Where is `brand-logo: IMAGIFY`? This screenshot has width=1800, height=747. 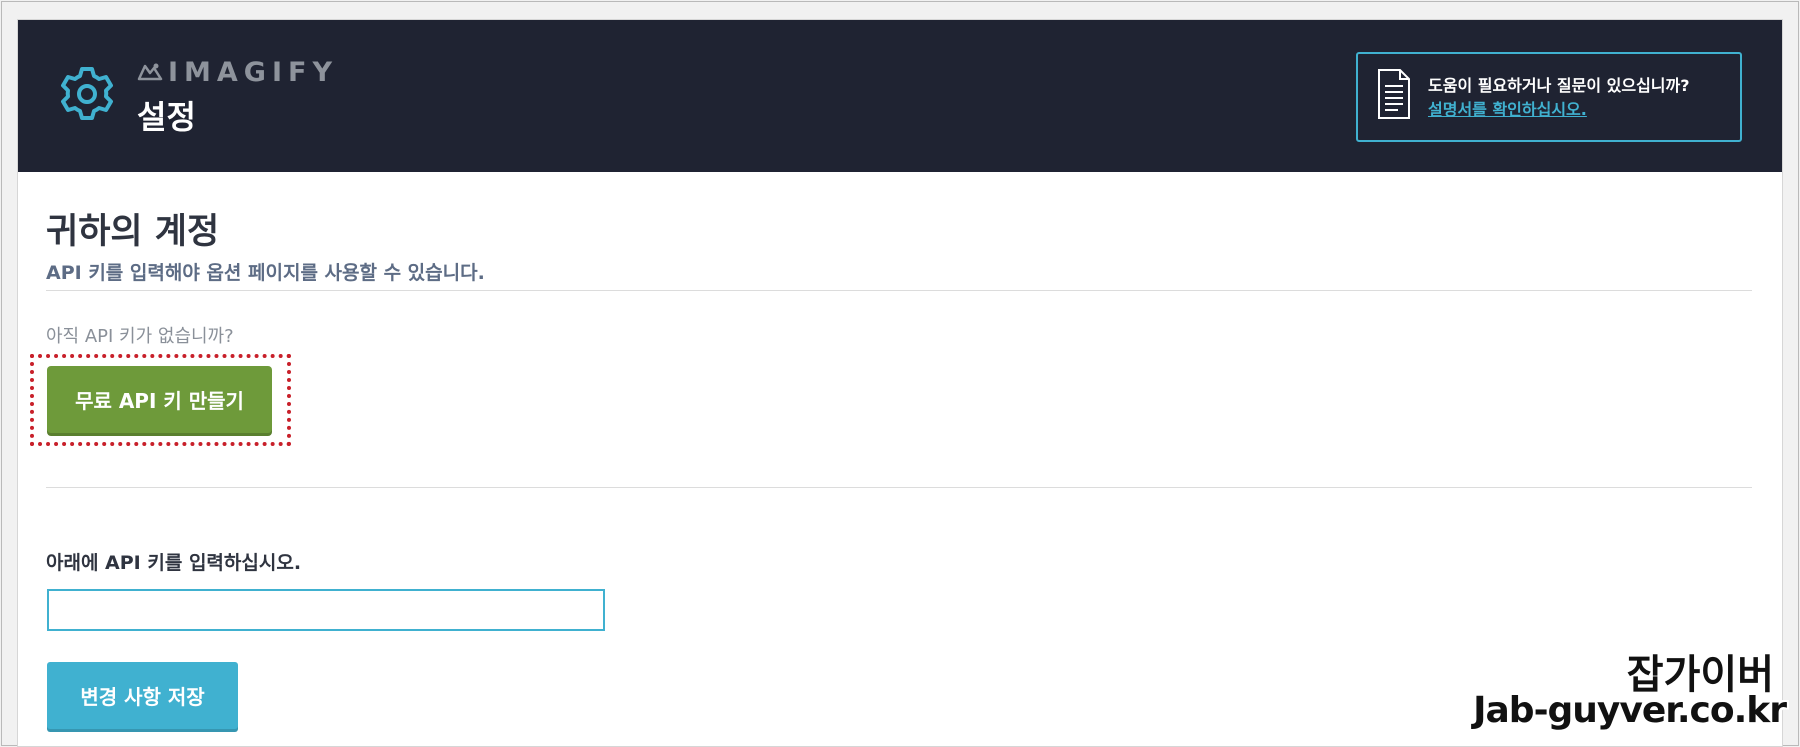 brand-logo: IMAGIFY is located at coordinates (237, 72).